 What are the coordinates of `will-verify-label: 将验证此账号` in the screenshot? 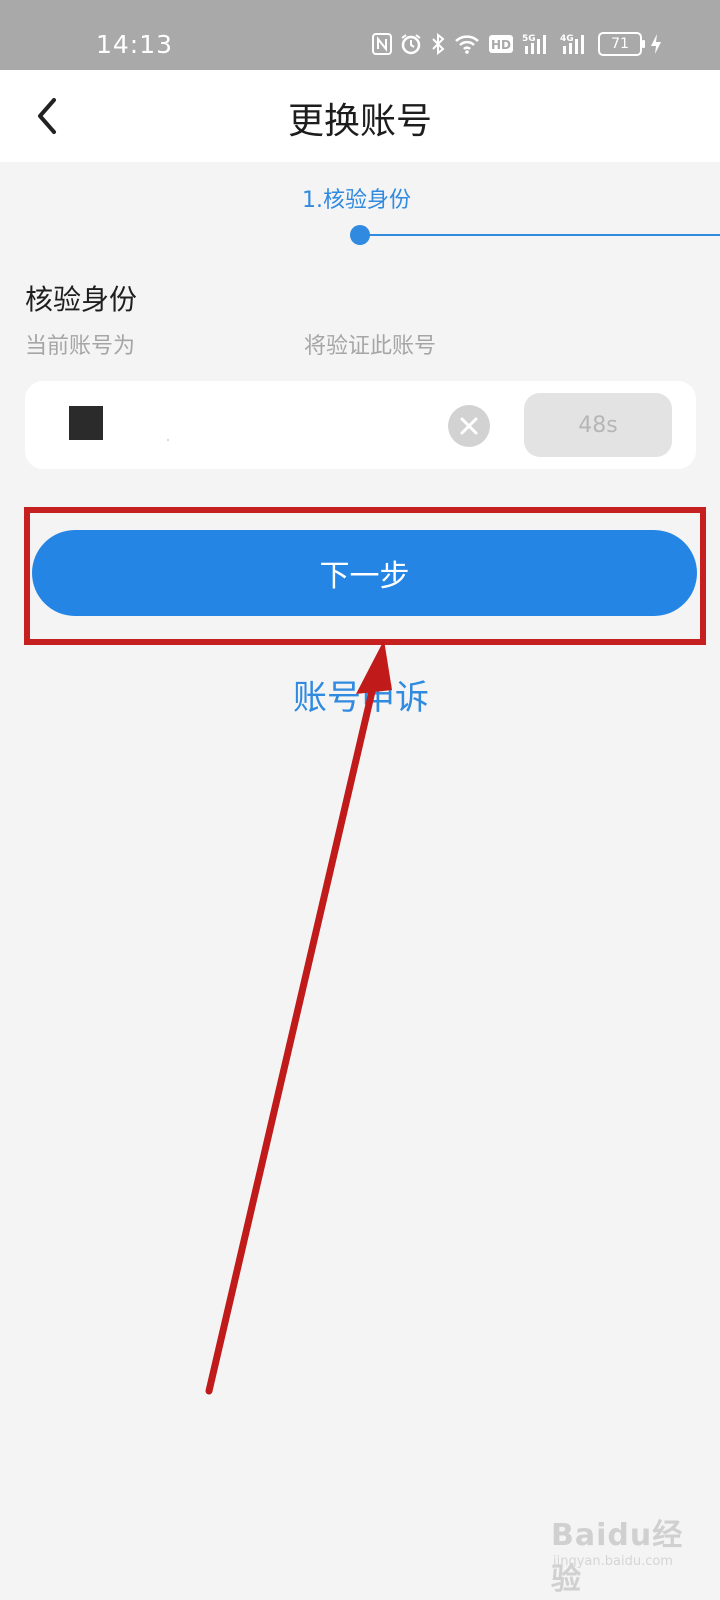 It's located at (370, 346).